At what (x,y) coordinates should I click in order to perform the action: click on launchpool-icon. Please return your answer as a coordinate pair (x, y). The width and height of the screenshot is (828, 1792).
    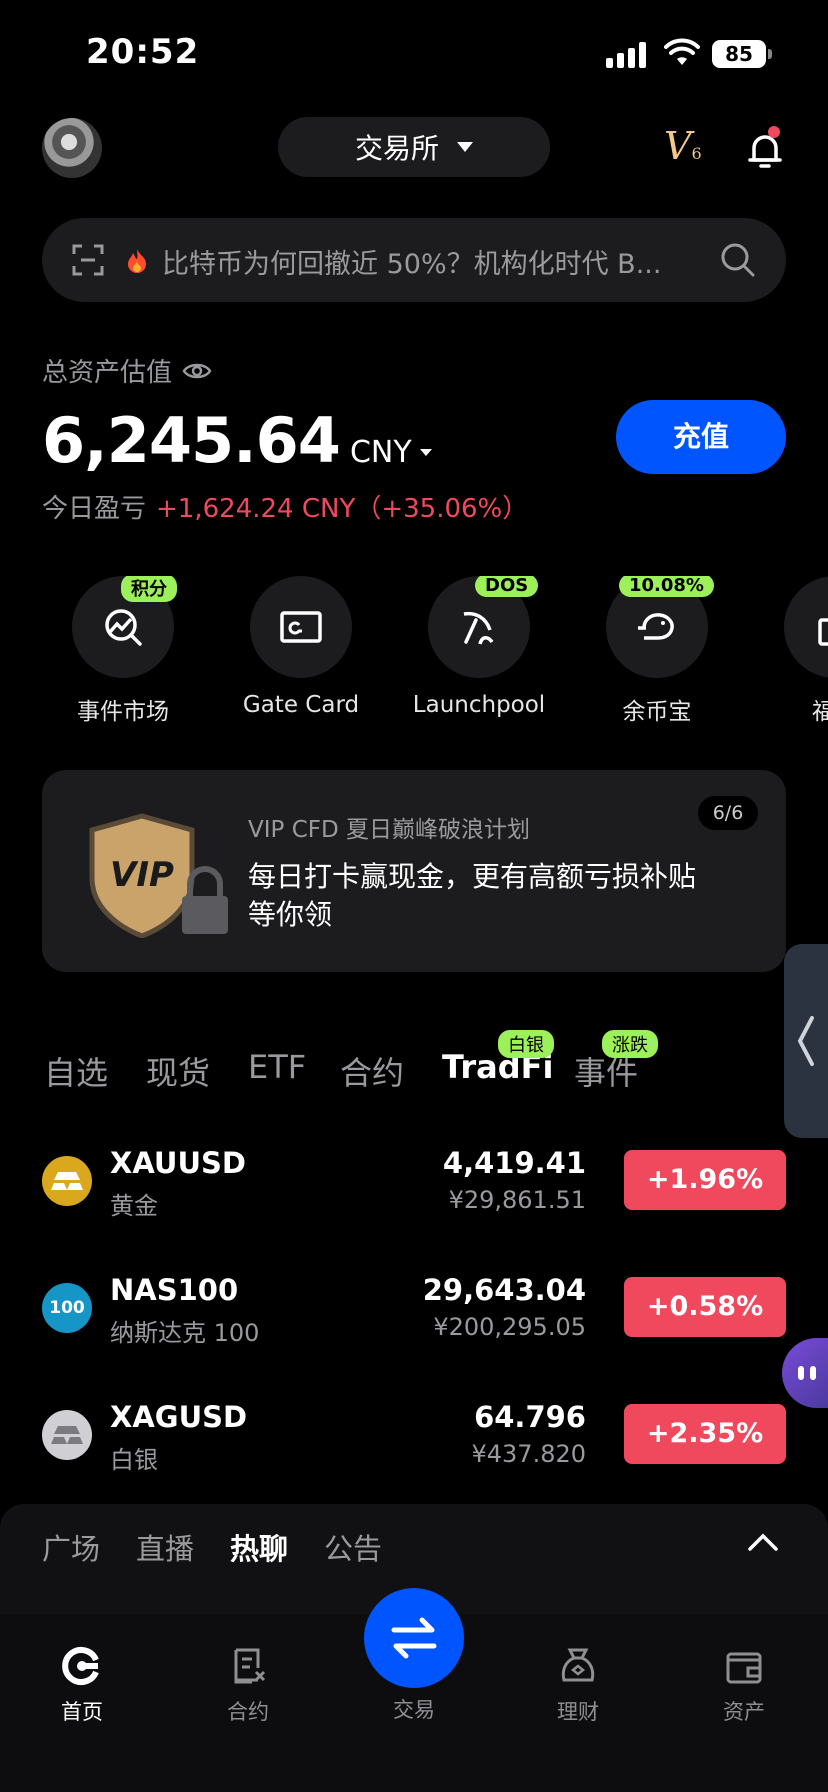
    Looking at the image, I should click on (478, 628).